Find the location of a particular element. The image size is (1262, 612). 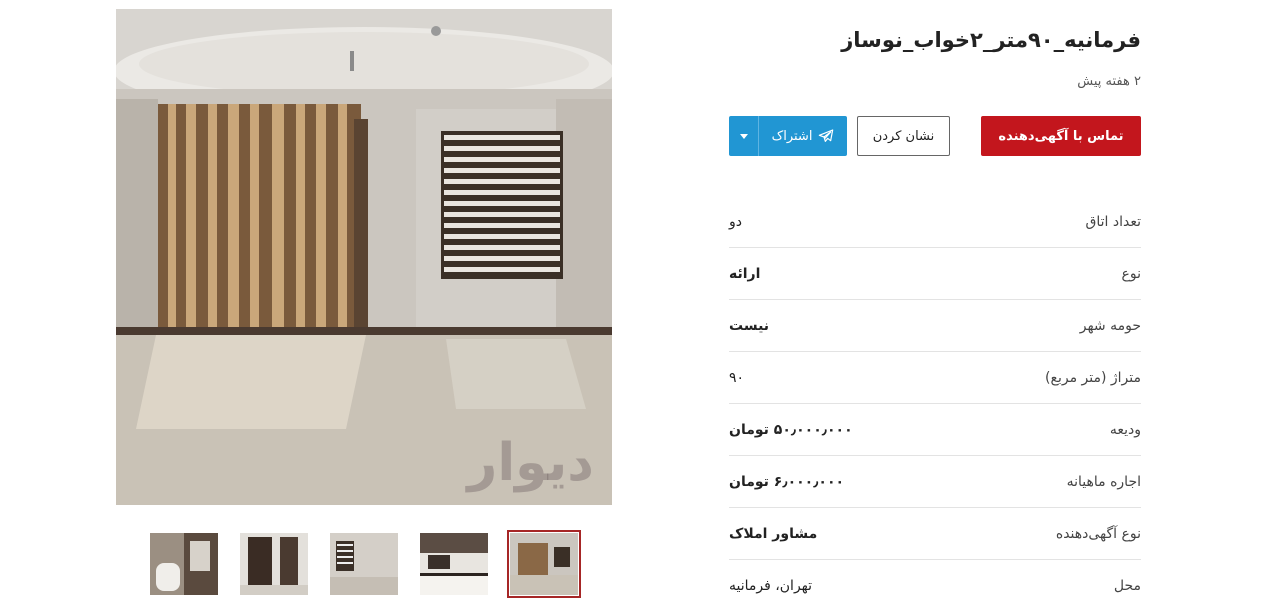

posted-time: ۲ هفته پیش is located at coordinates (1109, 81).